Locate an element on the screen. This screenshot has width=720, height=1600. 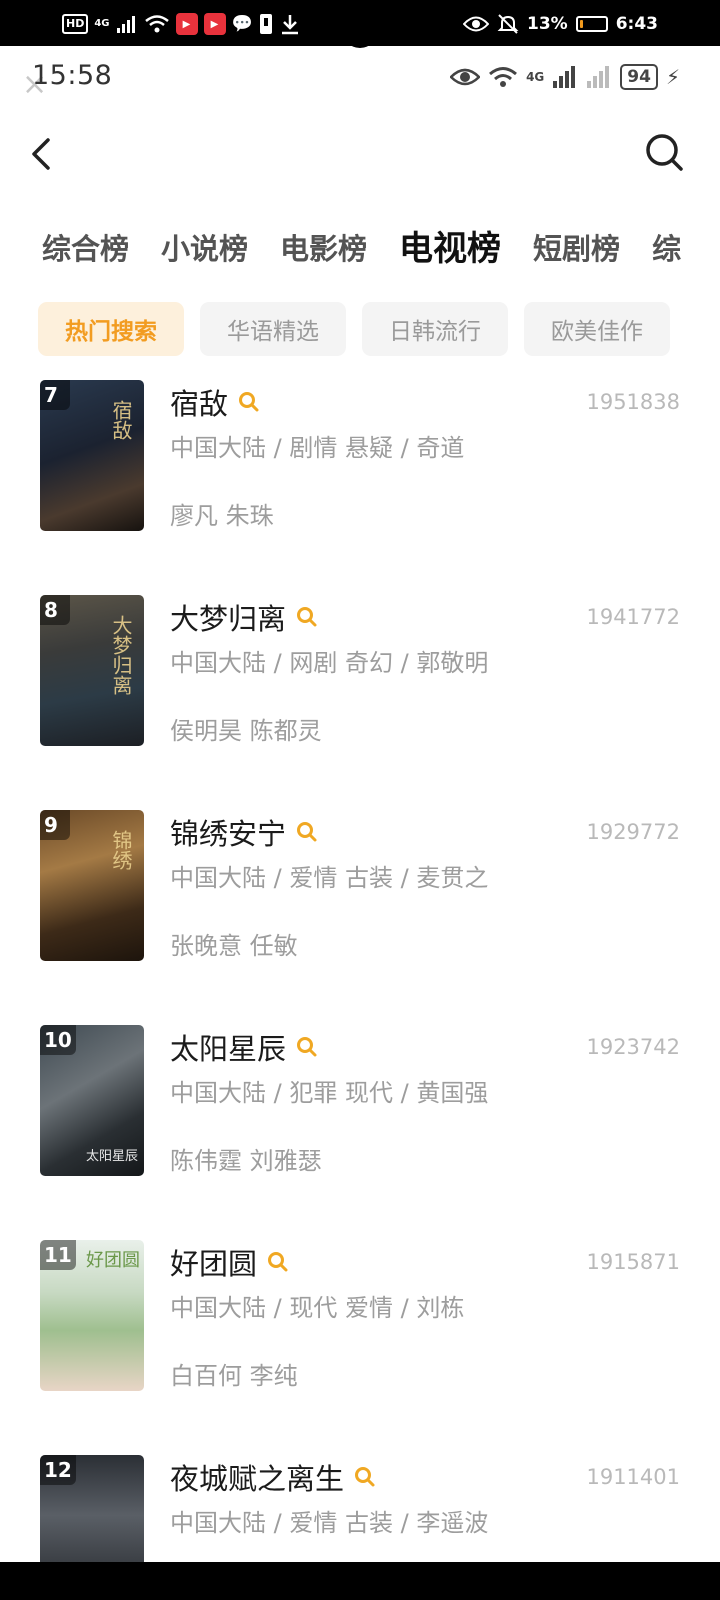
tab-tv: 电视榜 is located at coordinates (450, 249).